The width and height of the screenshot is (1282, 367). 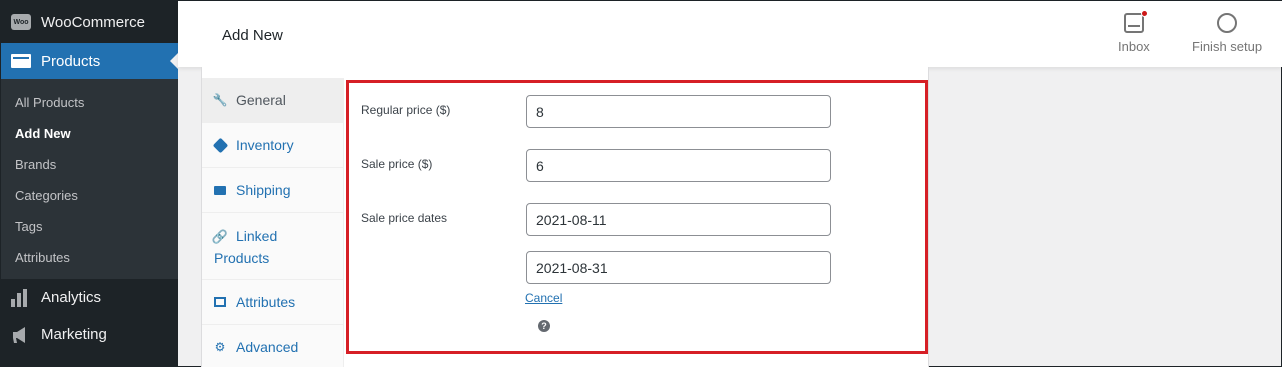 What do you see at coordinates (89, 102) in the screenshot?
I see `submenu-all-products: All Products` at bounding box center [89, 102].